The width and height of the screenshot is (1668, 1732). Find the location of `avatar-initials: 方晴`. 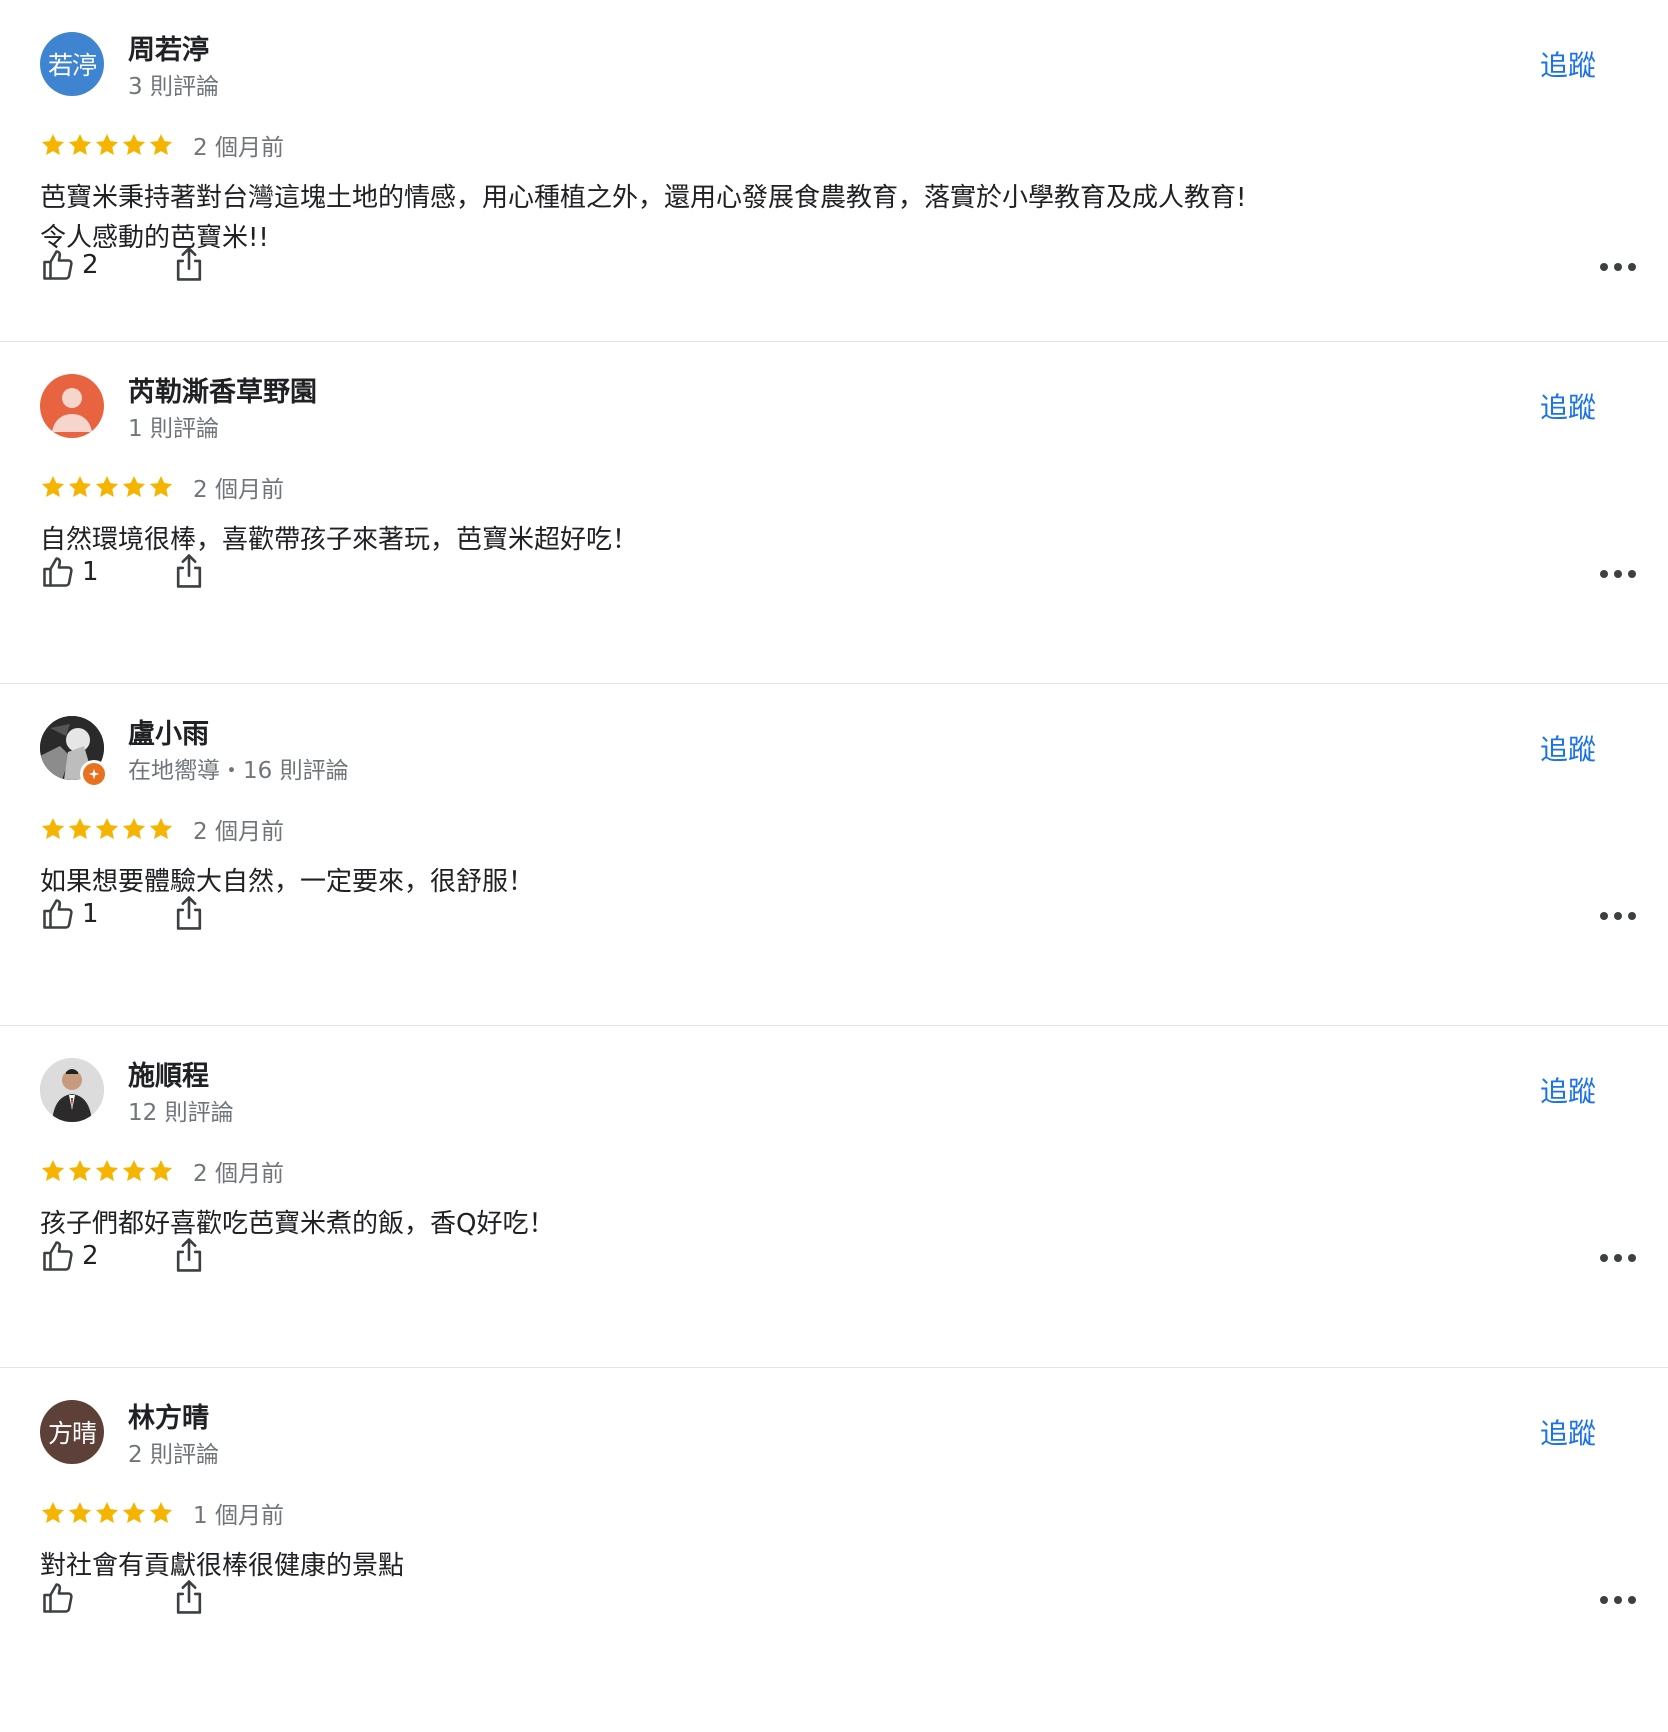

avatar-initials: 方晴 is located at coordinates (72, 1433).